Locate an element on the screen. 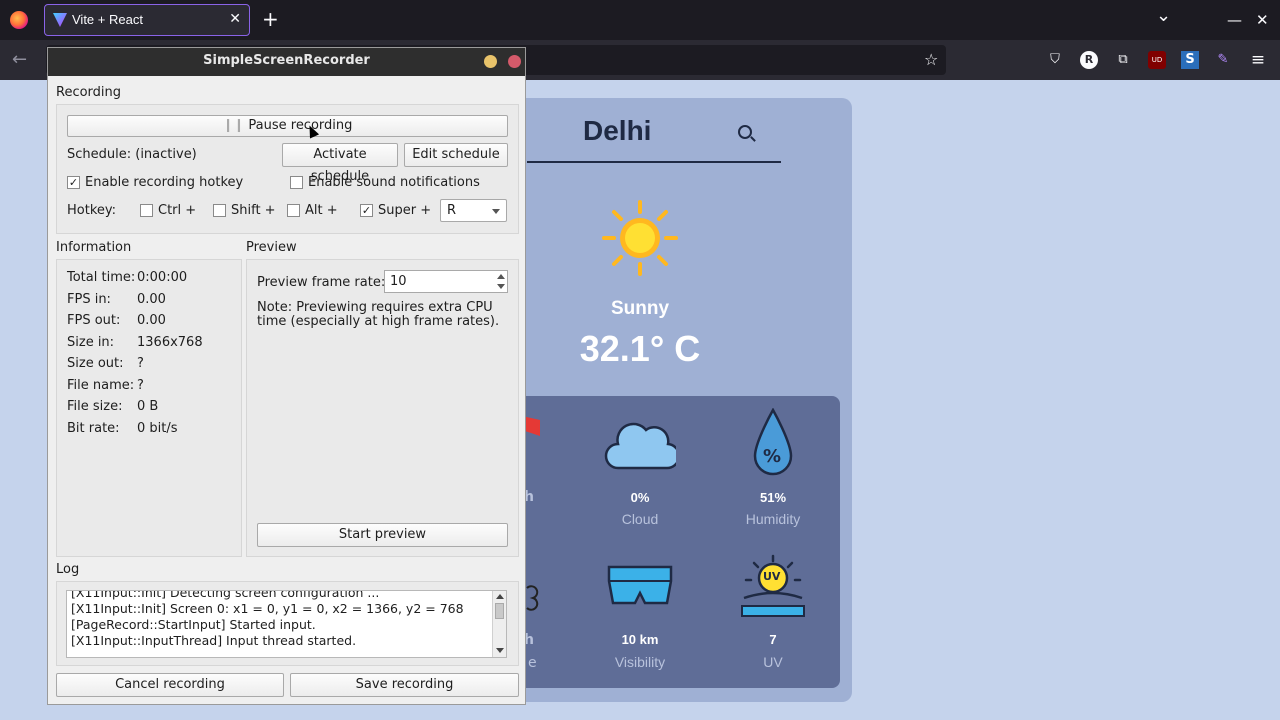 The image size is (1280, 720). hotkey-label: Hotkey: is located at coordinates (92, 210).